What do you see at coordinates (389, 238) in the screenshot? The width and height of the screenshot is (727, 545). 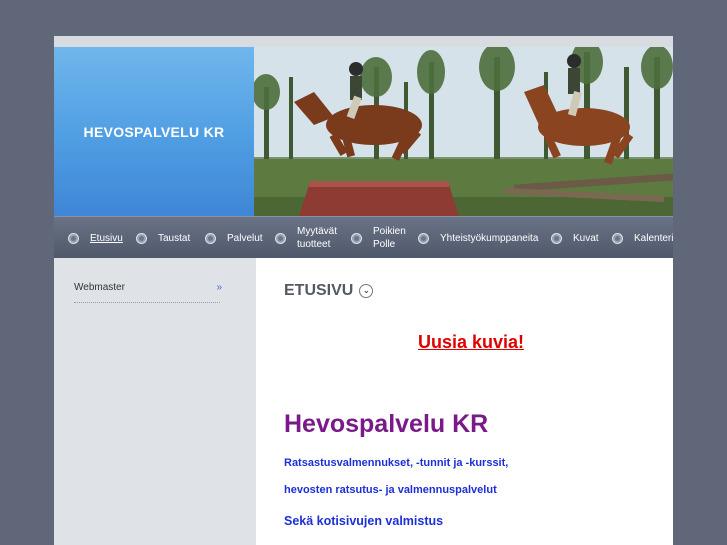 I see `nav-label: Poikien Polle` at bounding box center [389, 238].